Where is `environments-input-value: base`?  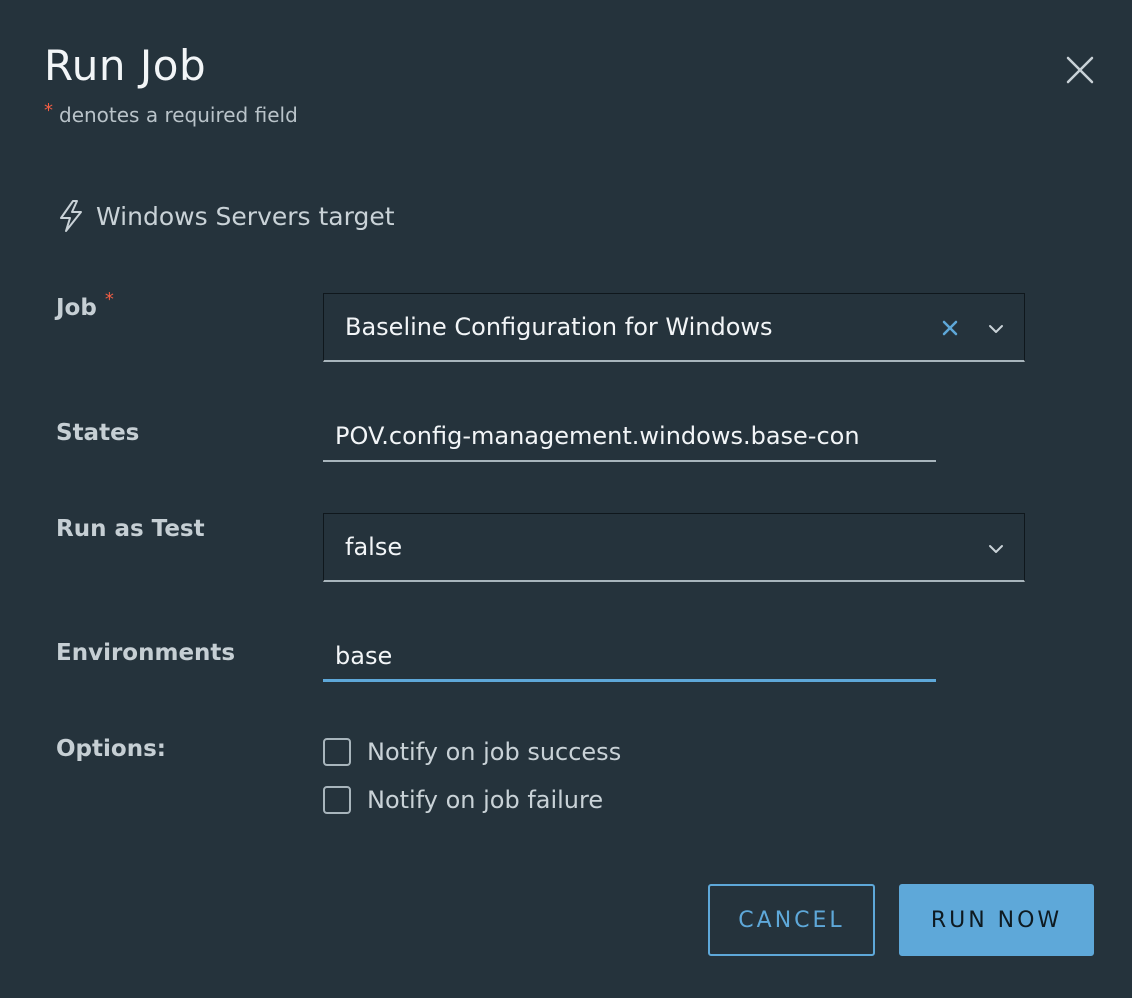 environments-input-value: base is located at coordinates (364, 656).